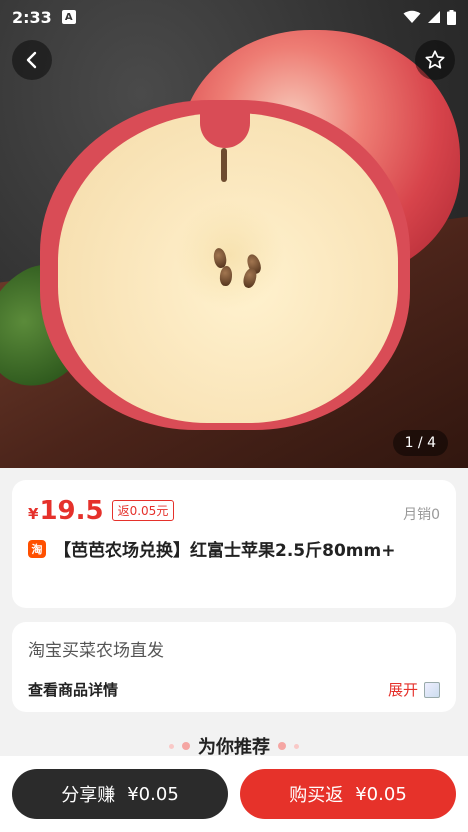 Image resolution: width=468 pixels, height=832 pixels. What do you see at coordinates (230, 255) in the screenshot?
I see `apple-core` at bounding box center [230, 255].